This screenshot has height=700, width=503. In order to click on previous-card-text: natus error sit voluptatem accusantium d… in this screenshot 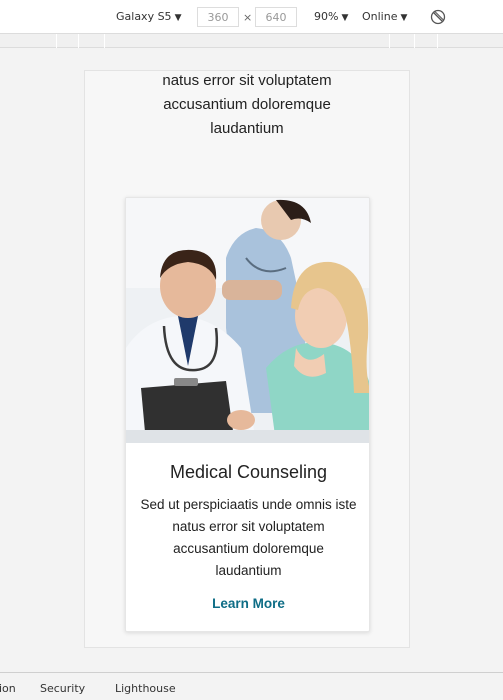, I will do `click(247, 104)`.